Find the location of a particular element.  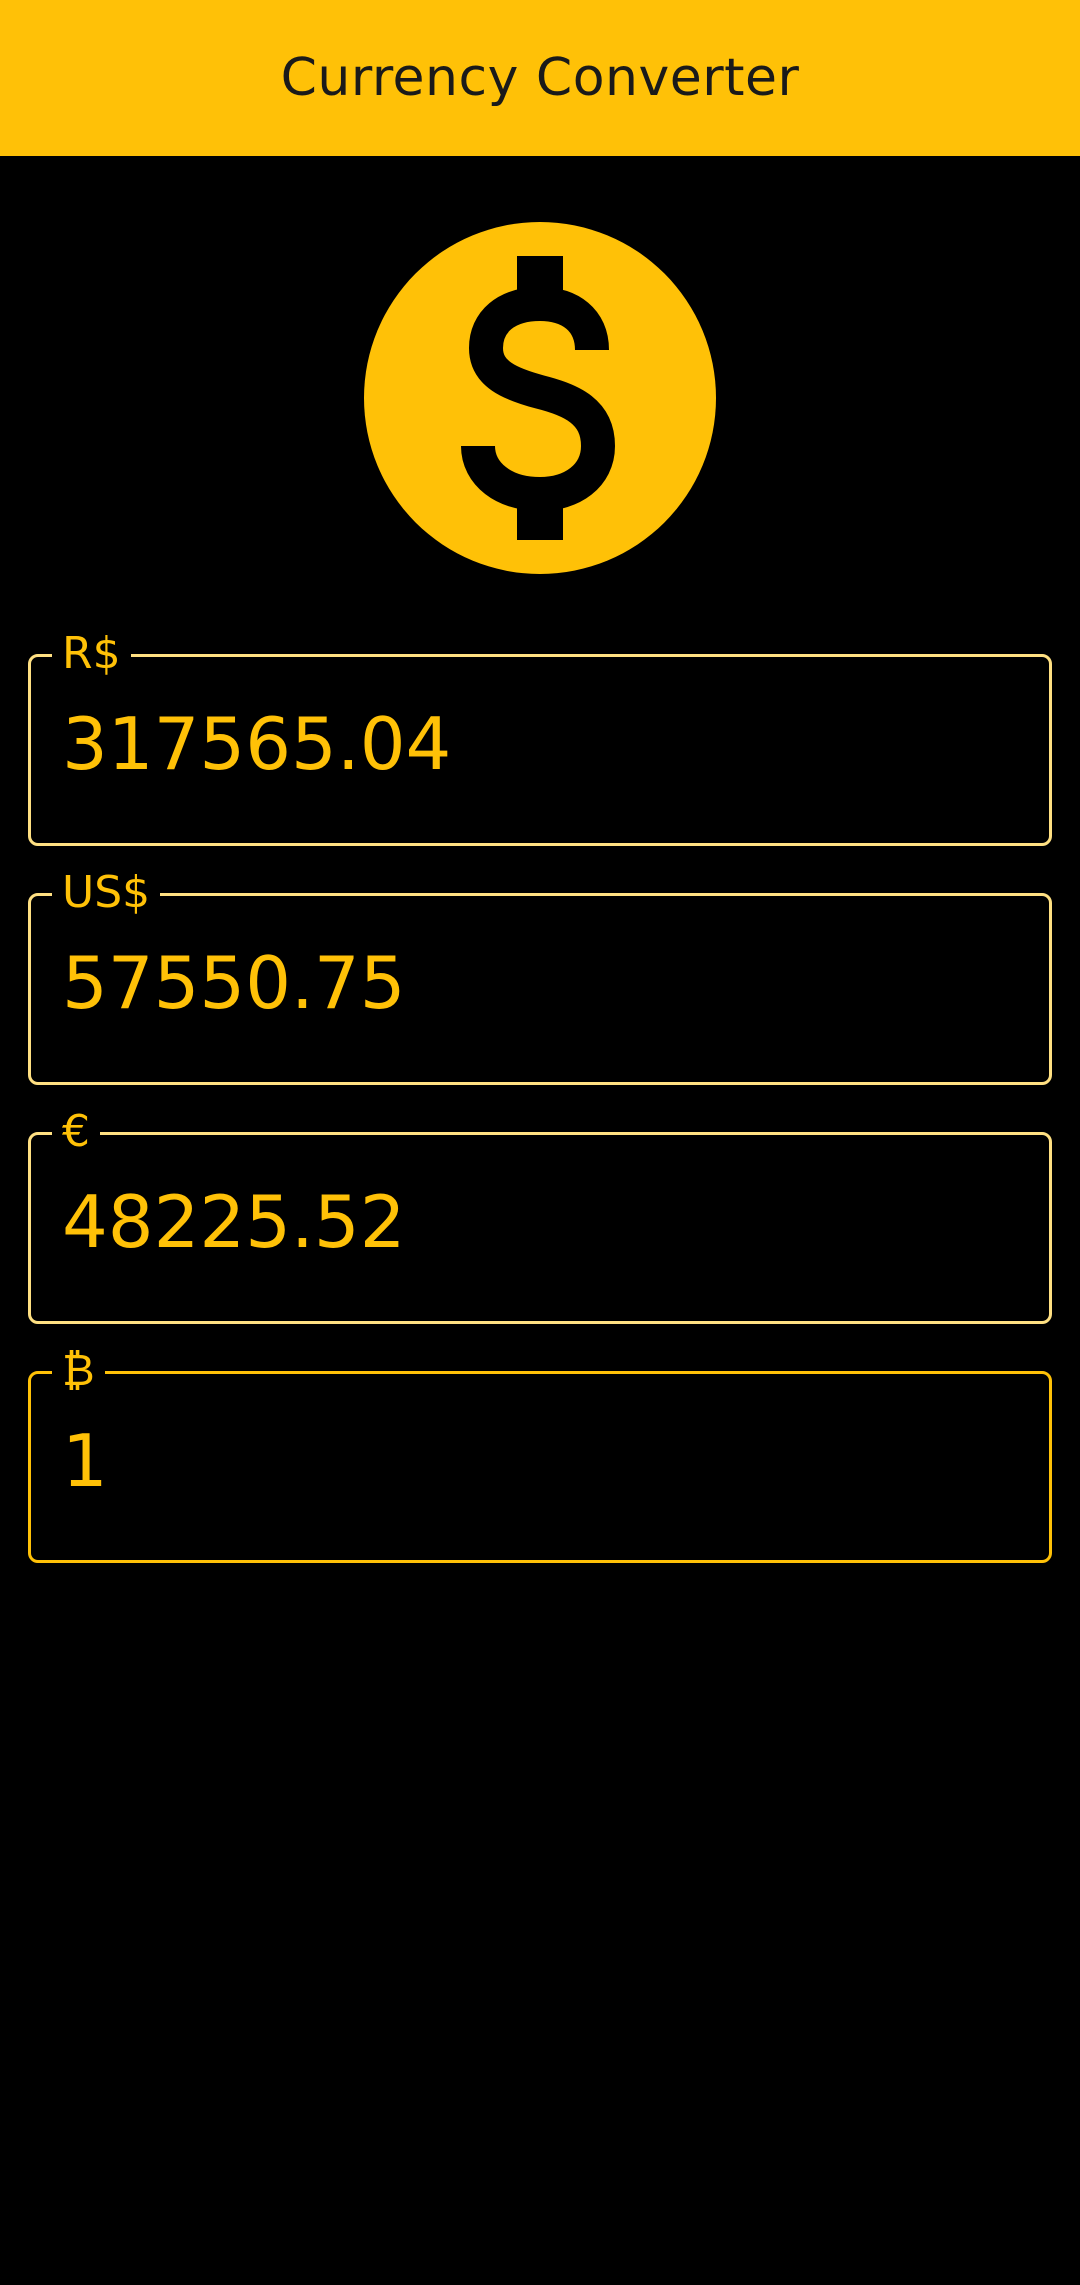

brl-input: 317565.04 is located at coordinates (537, 744).